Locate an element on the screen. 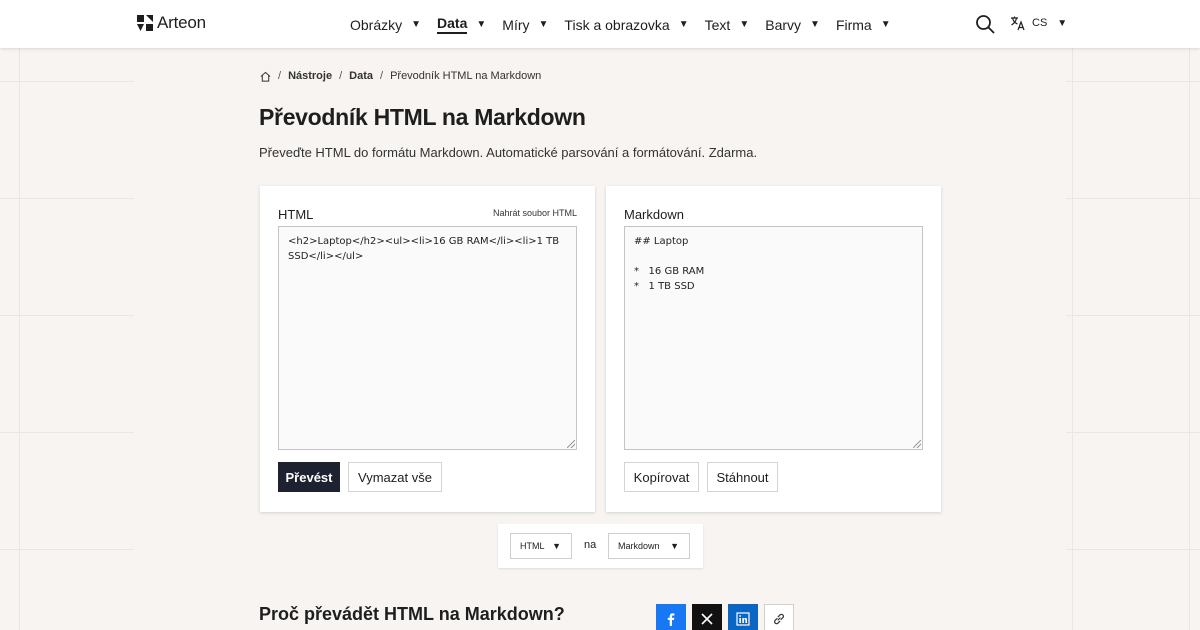  nav-item-label: Firma is located at coordinates (853, 24).